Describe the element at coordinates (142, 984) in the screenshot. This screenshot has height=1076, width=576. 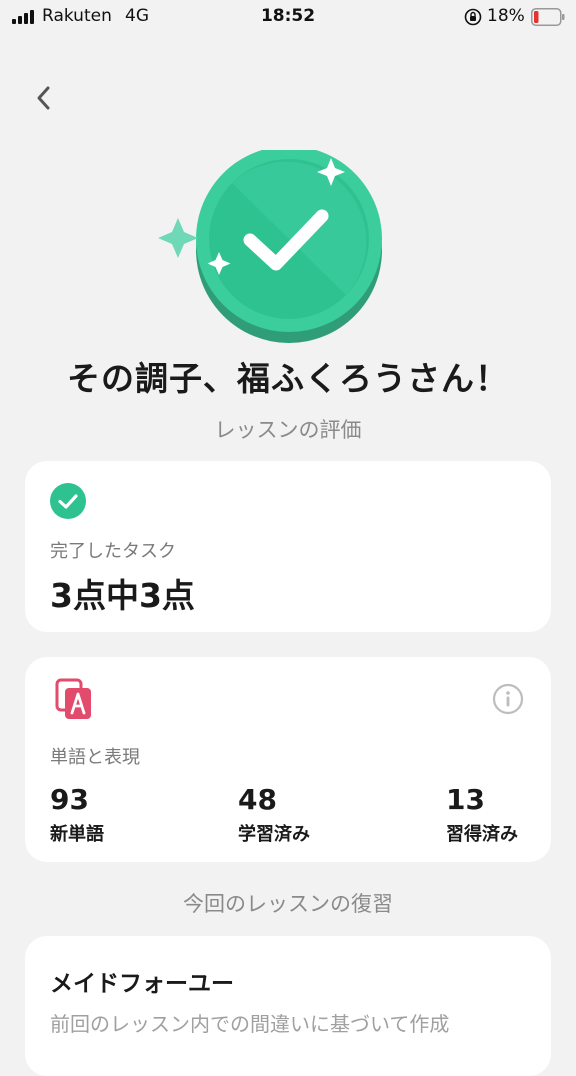
I see `review-card-title: メイドフォーユー` at that location.